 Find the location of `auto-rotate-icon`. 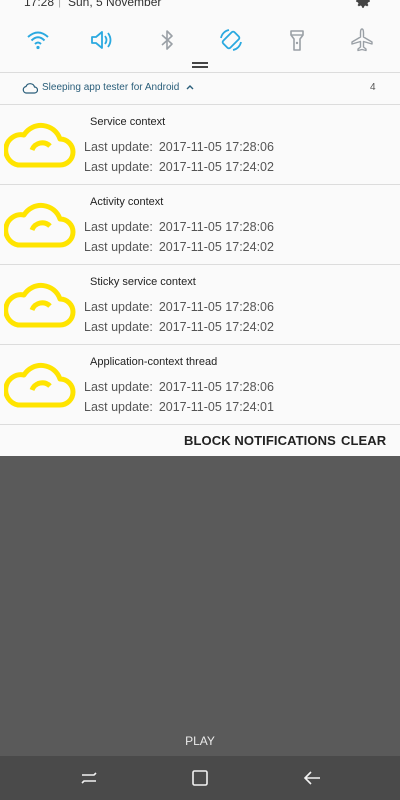

auto-rotate-icon is located at coordinates (231, 40).